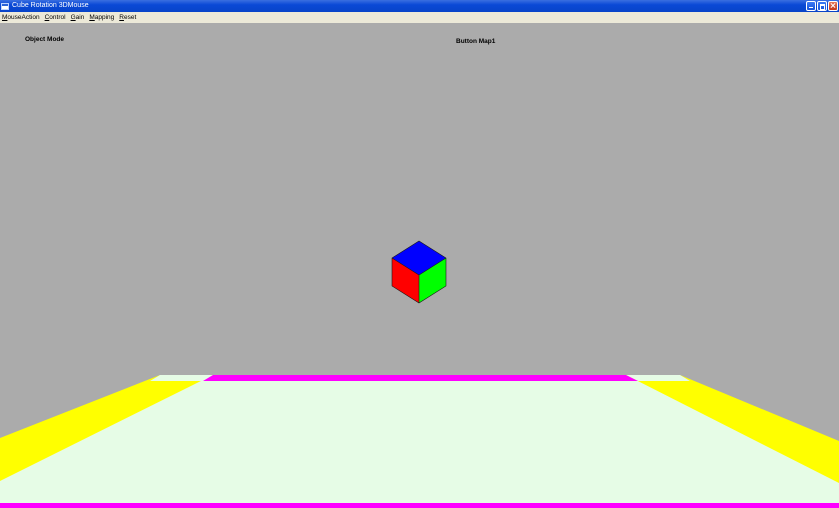  What do you see at coordinates (419, 6) in the screenshot?
I see `title-bar: Cube Rotation 3DMouse` at bounding box center [419, 6].